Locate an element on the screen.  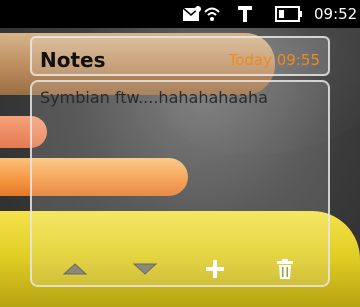
delete-note-button is located at coordinates (285, 269).